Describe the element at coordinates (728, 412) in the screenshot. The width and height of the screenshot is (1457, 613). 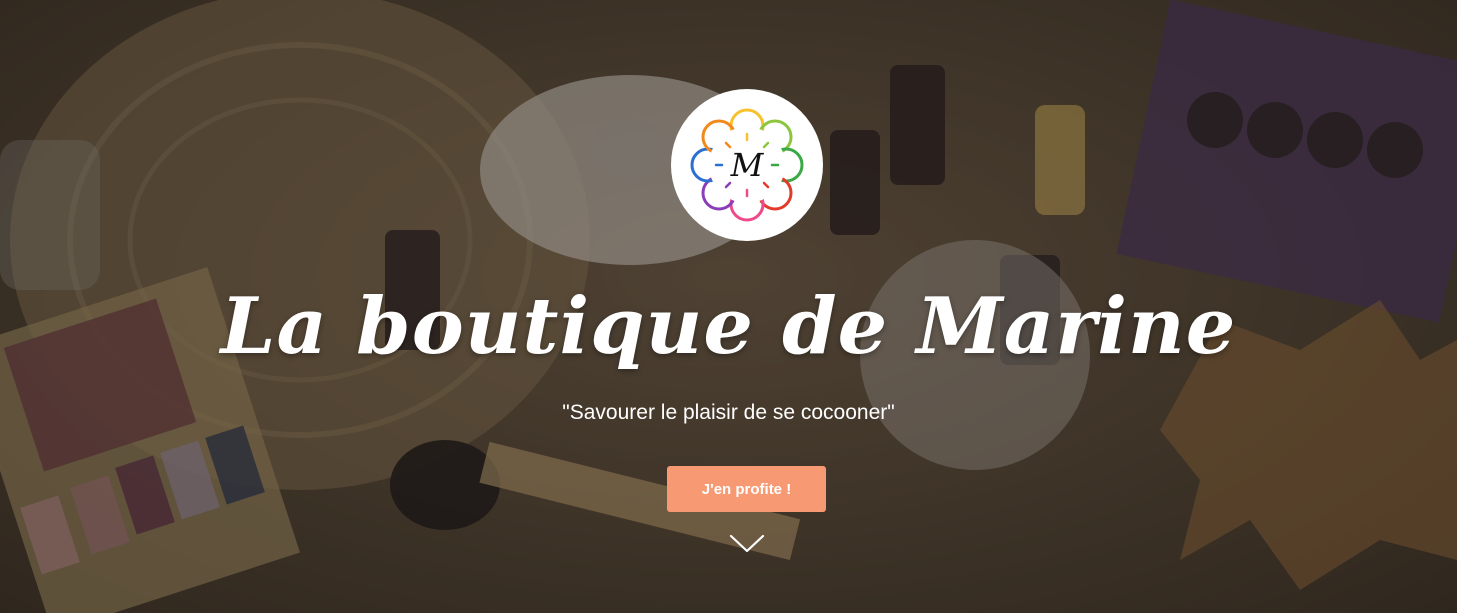
I see `tagline: "Savourer le plaisir de se cocooner"` at that location.